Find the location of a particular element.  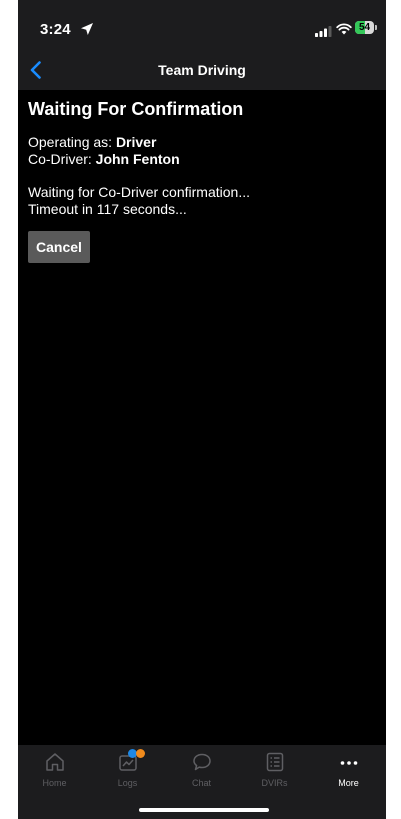

tab-logs-label: Logs is located at coordinates (127, 783).